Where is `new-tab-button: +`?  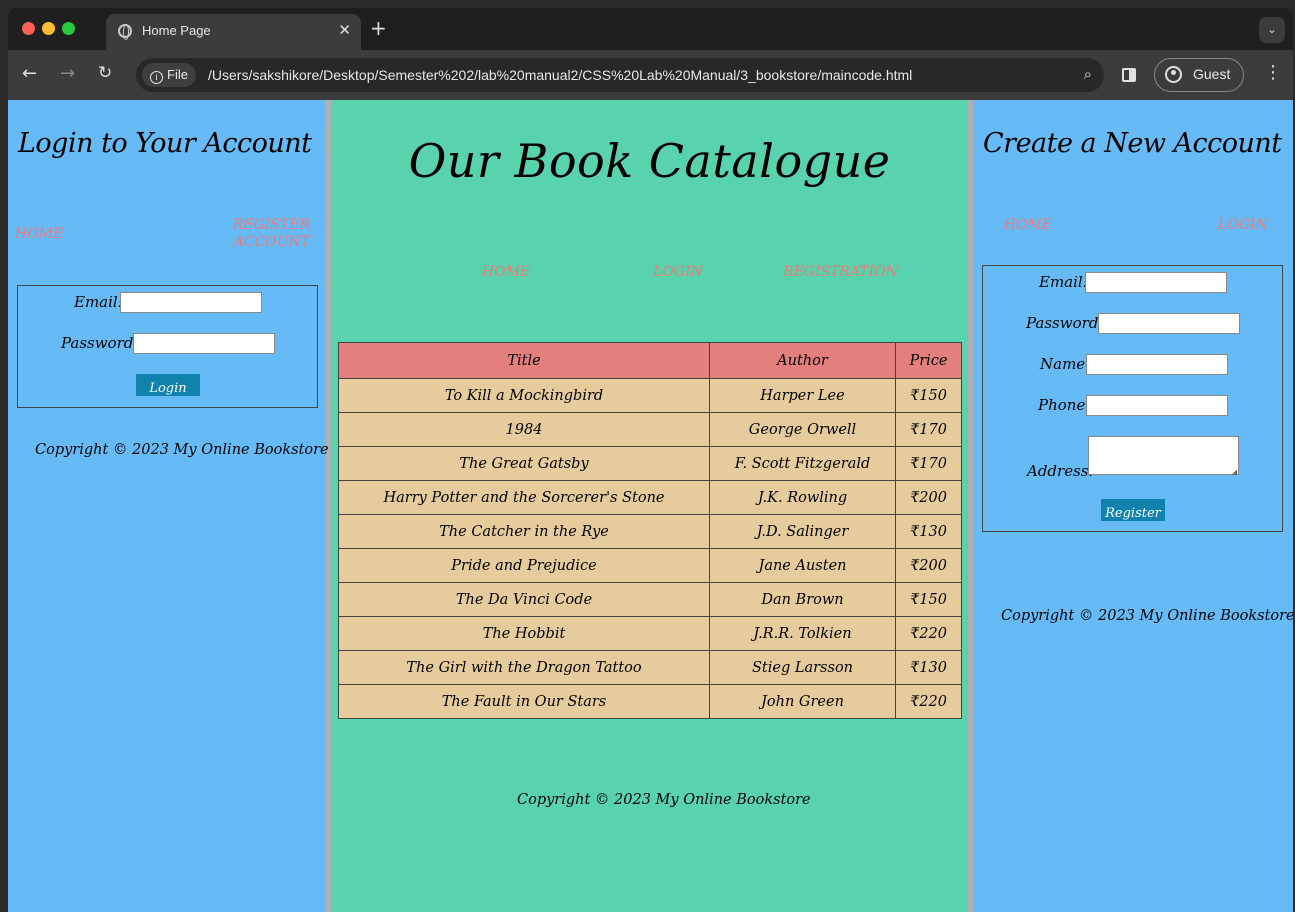
new-tab-button: + is located at coordinates (378, 28).